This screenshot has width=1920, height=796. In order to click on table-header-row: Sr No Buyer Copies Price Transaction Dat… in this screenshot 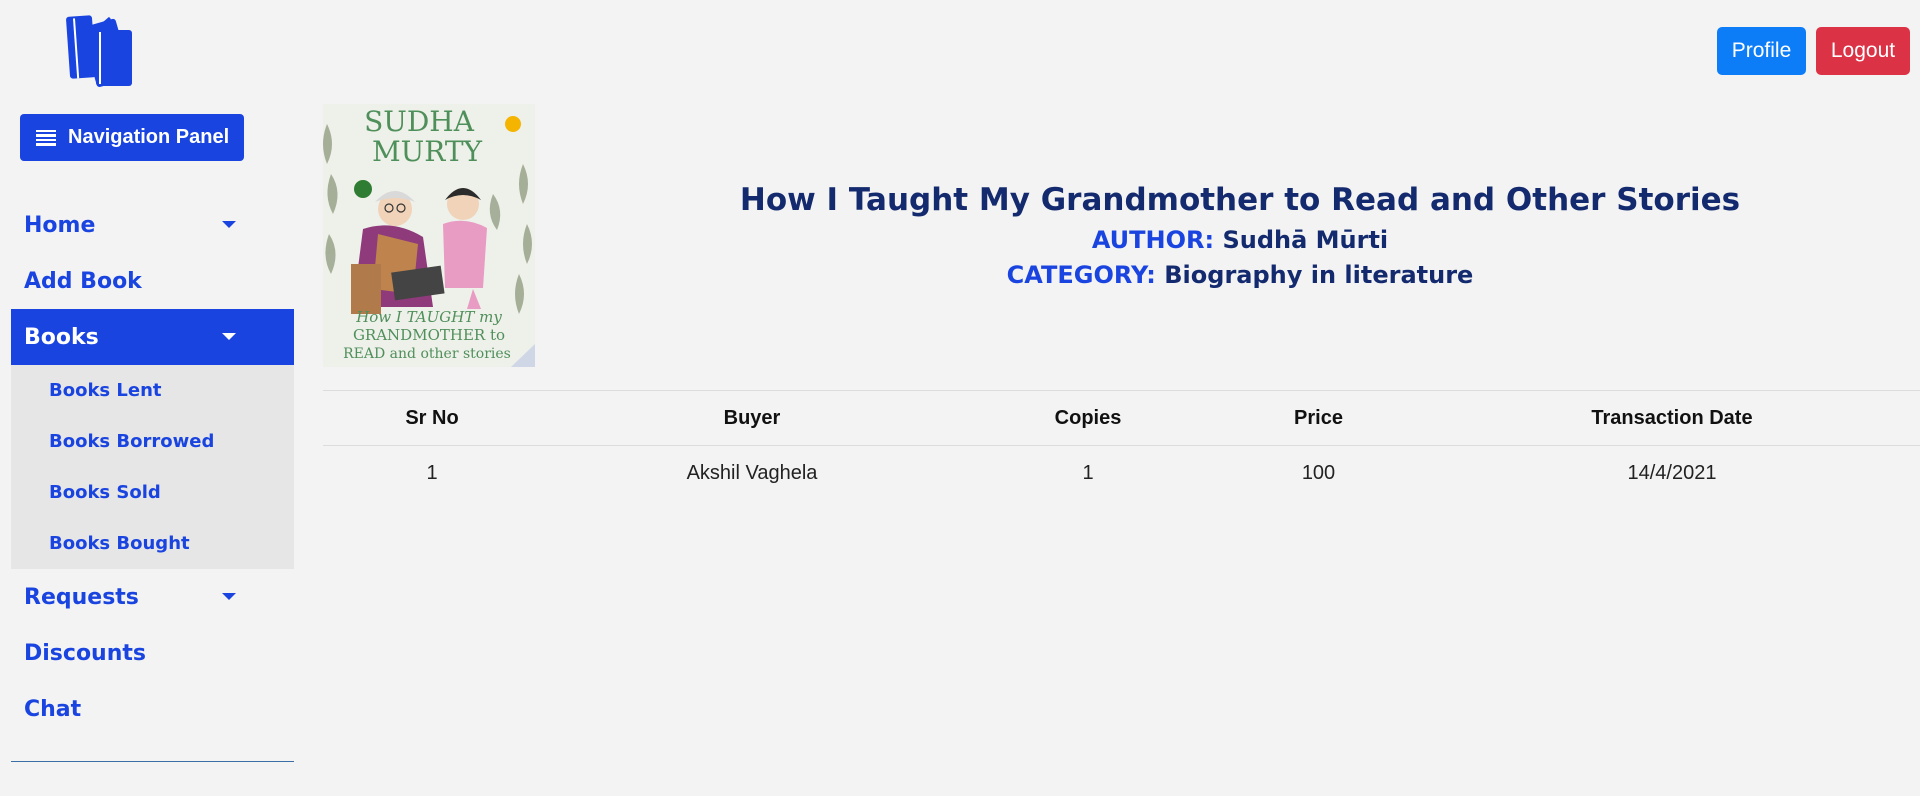, I will do `click(1121, 418)`.